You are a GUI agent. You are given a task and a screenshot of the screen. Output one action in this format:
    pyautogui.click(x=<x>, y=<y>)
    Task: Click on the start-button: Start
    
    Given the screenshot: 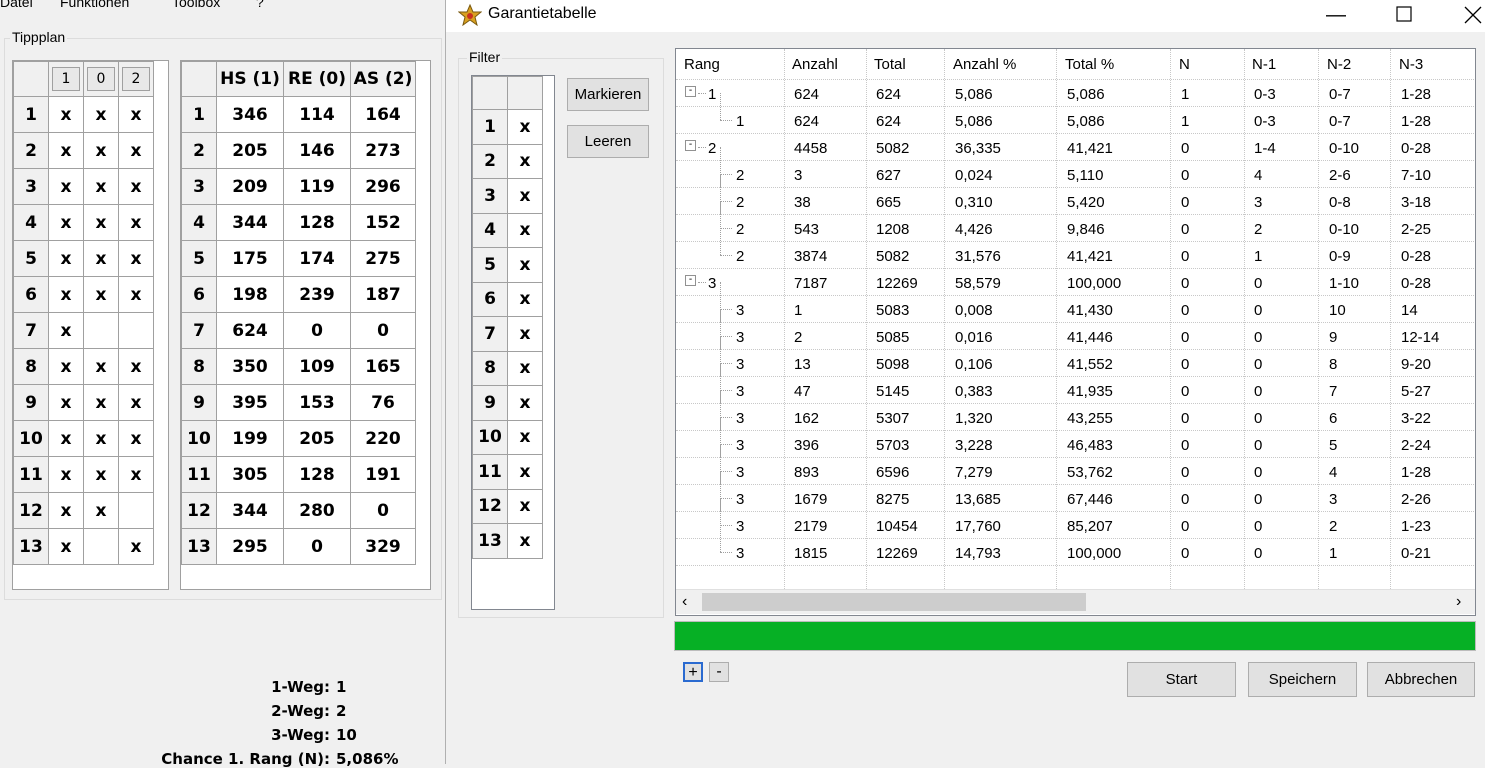 What is the action you would take?
    pyautogui.click(x=1181, y=679)
    